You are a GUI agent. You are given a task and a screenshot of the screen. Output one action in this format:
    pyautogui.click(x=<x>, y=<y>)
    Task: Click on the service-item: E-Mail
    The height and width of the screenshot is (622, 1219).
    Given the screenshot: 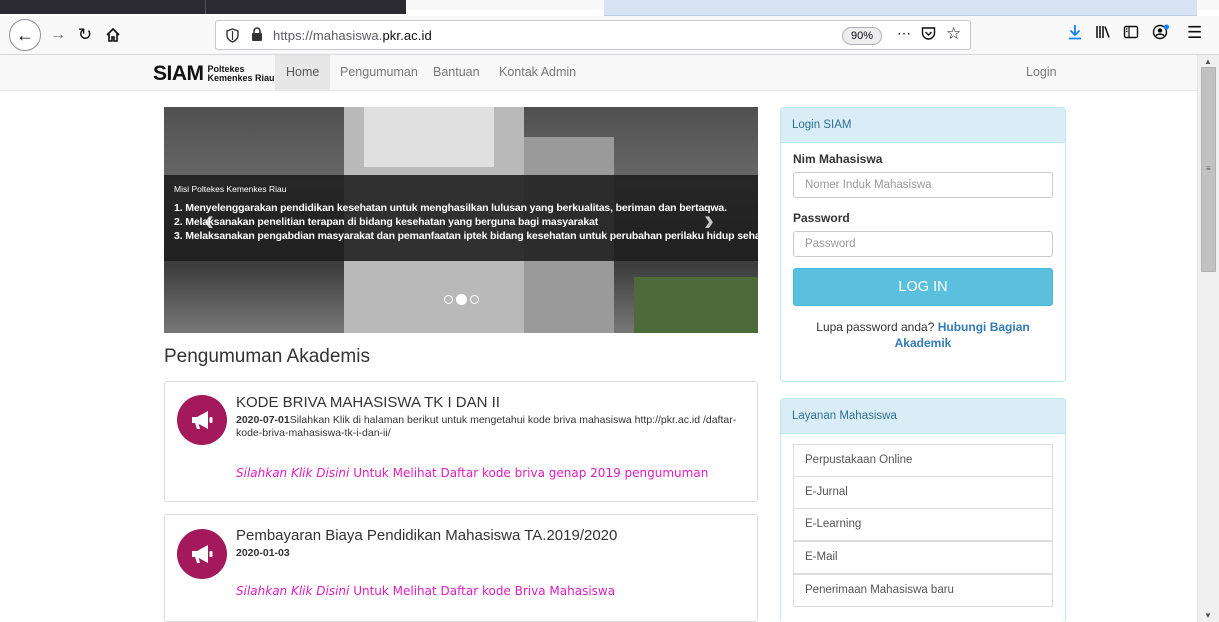 What is the action you would take?
    pyautogui.click(x=923, y=557)
    